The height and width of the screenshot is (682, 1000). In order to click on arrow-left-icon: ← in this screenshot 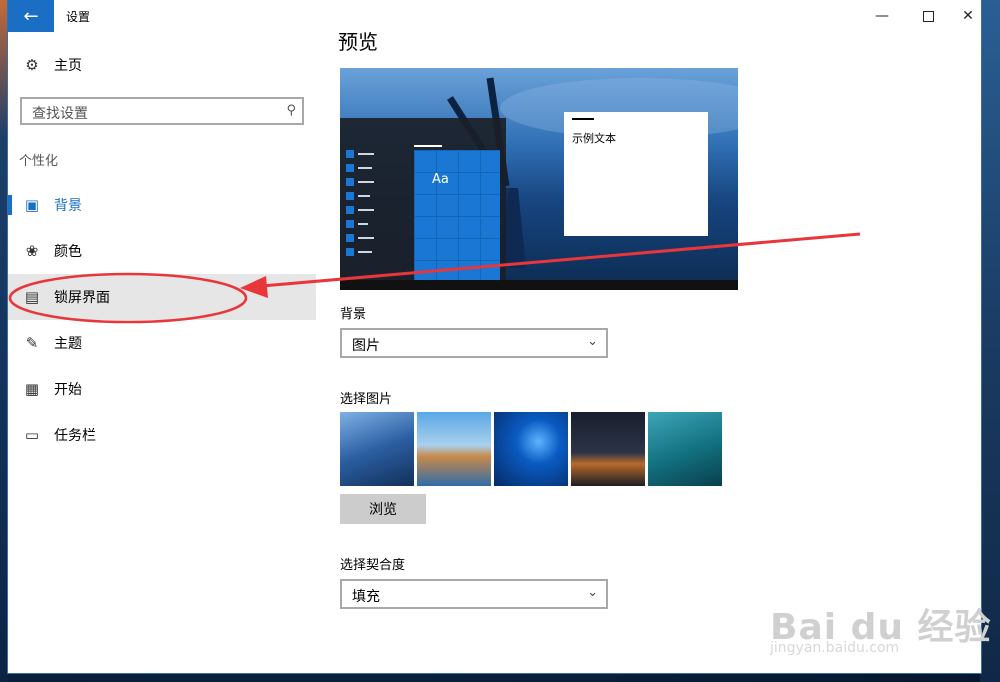, I will do `click(31, 16)`.